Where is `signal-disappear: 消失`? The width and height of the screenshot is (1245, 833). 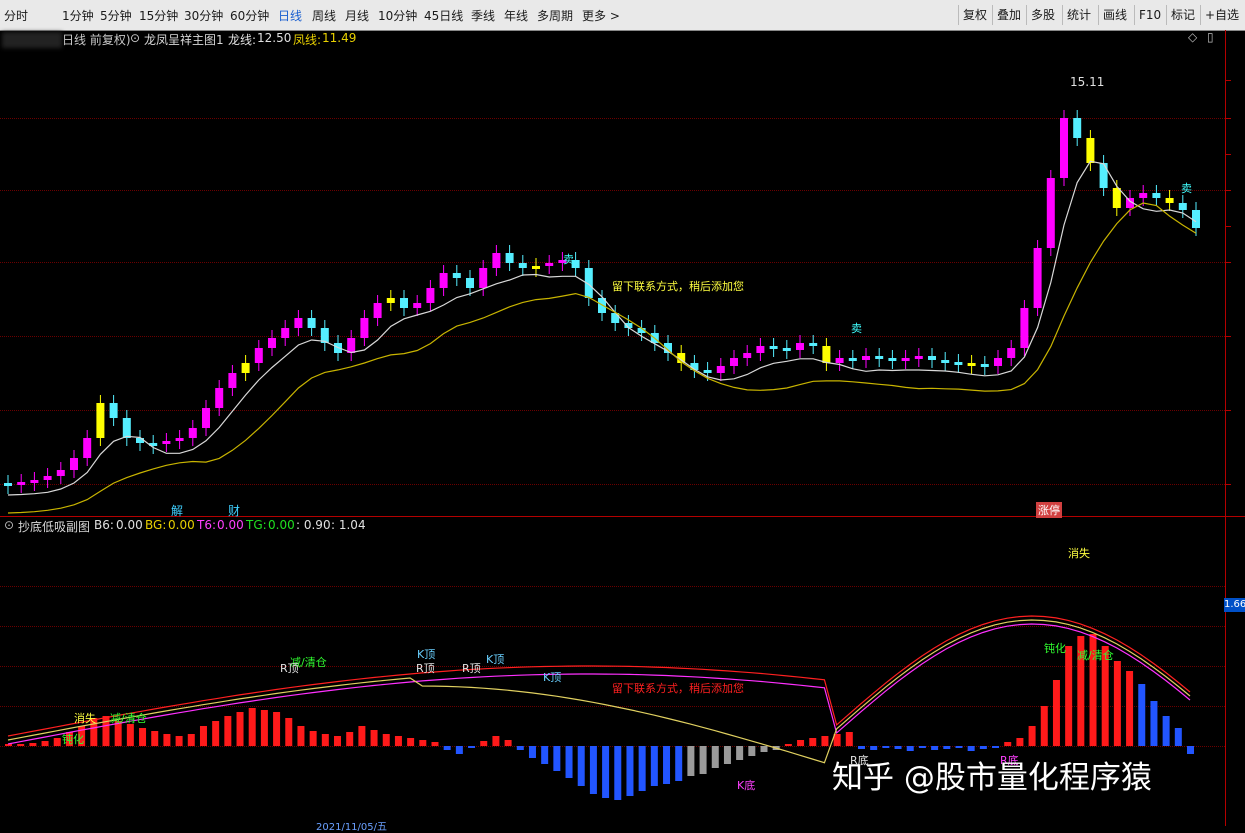
signal-disappear: 消失 is located at coordinates (1079, 553).